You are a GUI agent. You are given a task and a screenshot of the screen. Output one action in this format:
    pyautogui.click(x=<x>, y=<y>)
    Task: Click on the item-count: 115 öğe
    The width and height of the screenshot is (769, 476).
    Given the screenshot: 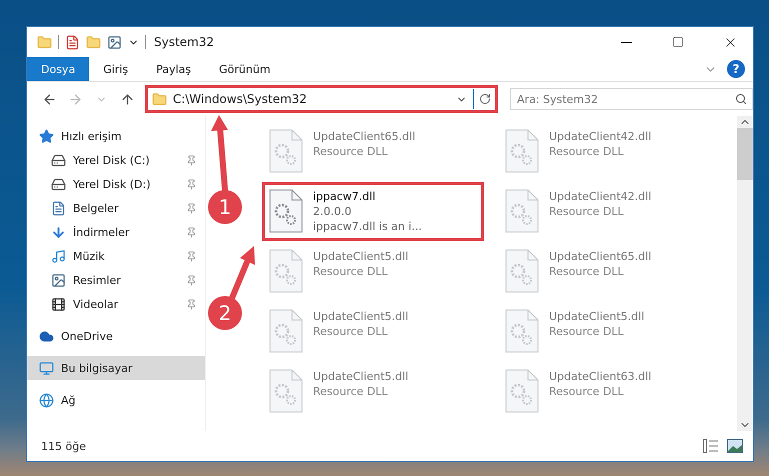 What is the action you would take?
    pyautogui.click(x=64, y=446)
    